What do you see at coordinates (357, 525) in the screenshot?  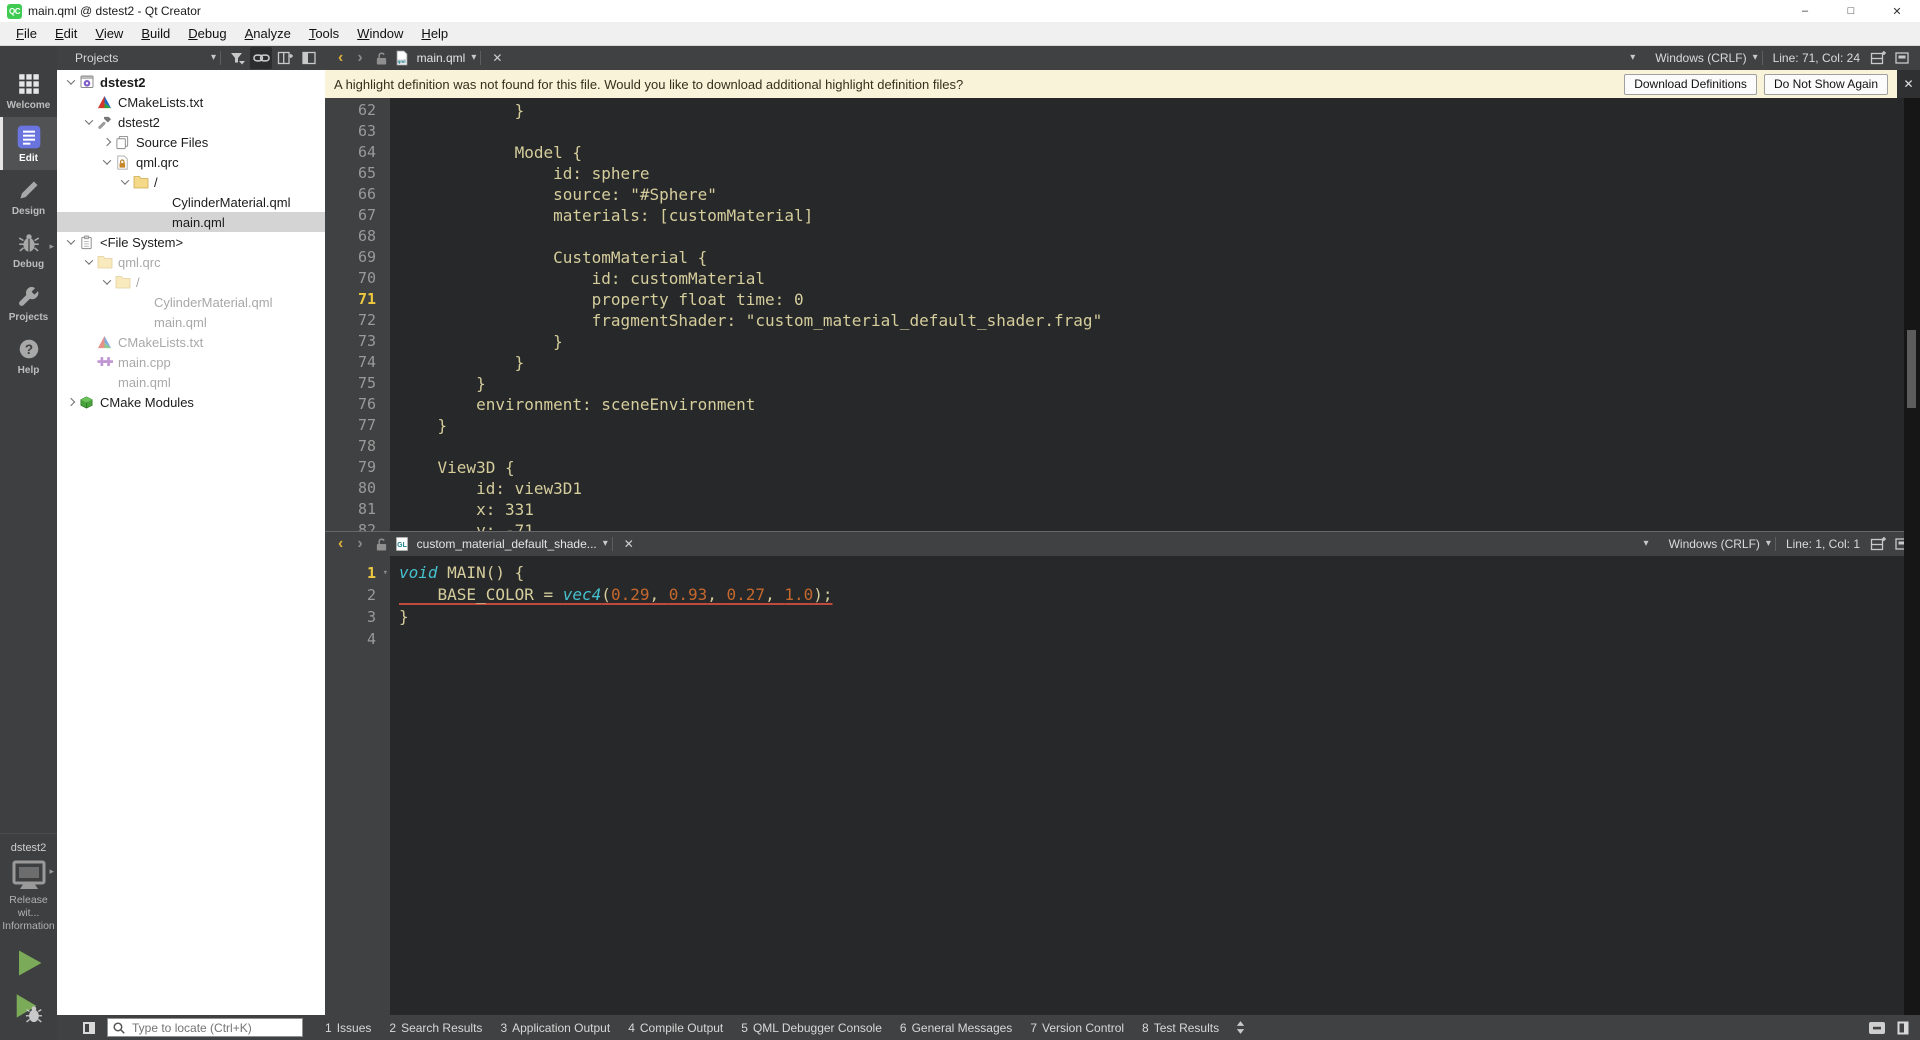 I see `line-number: 82` at bounding box center [357, 525].